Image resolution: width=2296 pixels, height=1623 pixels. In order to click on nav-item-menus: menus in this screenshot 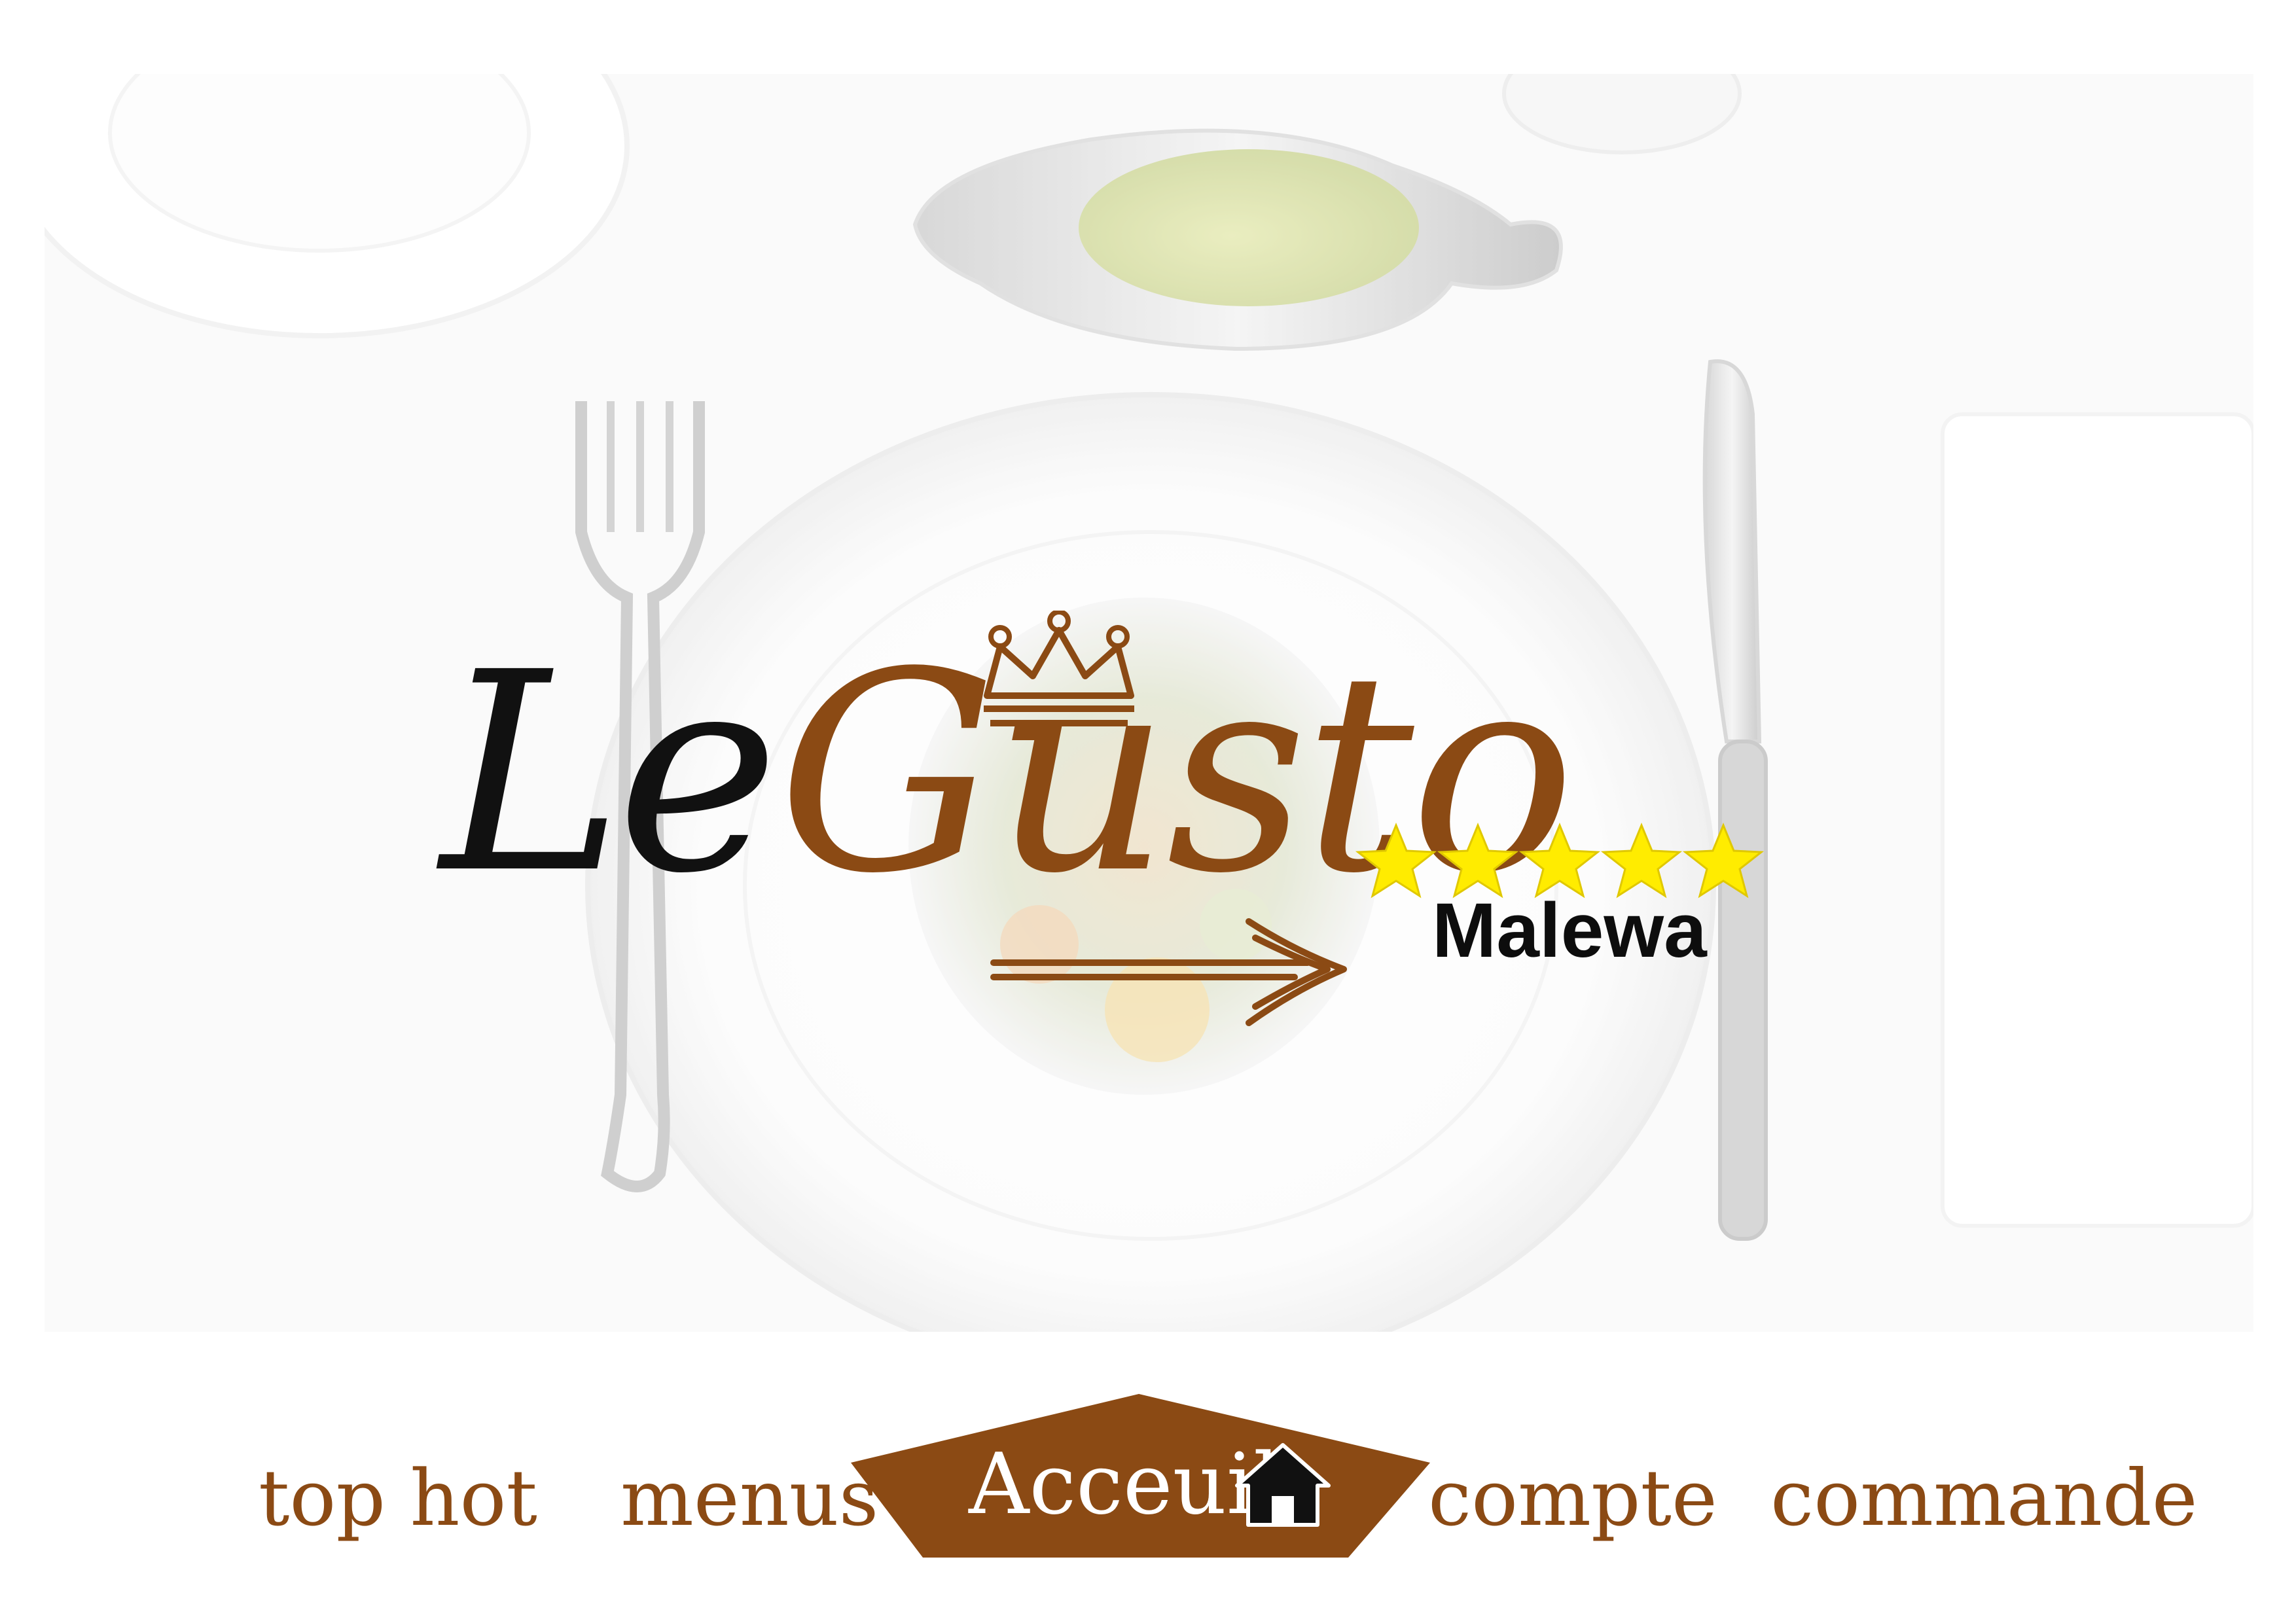, I will do `click(749, 1498)`.